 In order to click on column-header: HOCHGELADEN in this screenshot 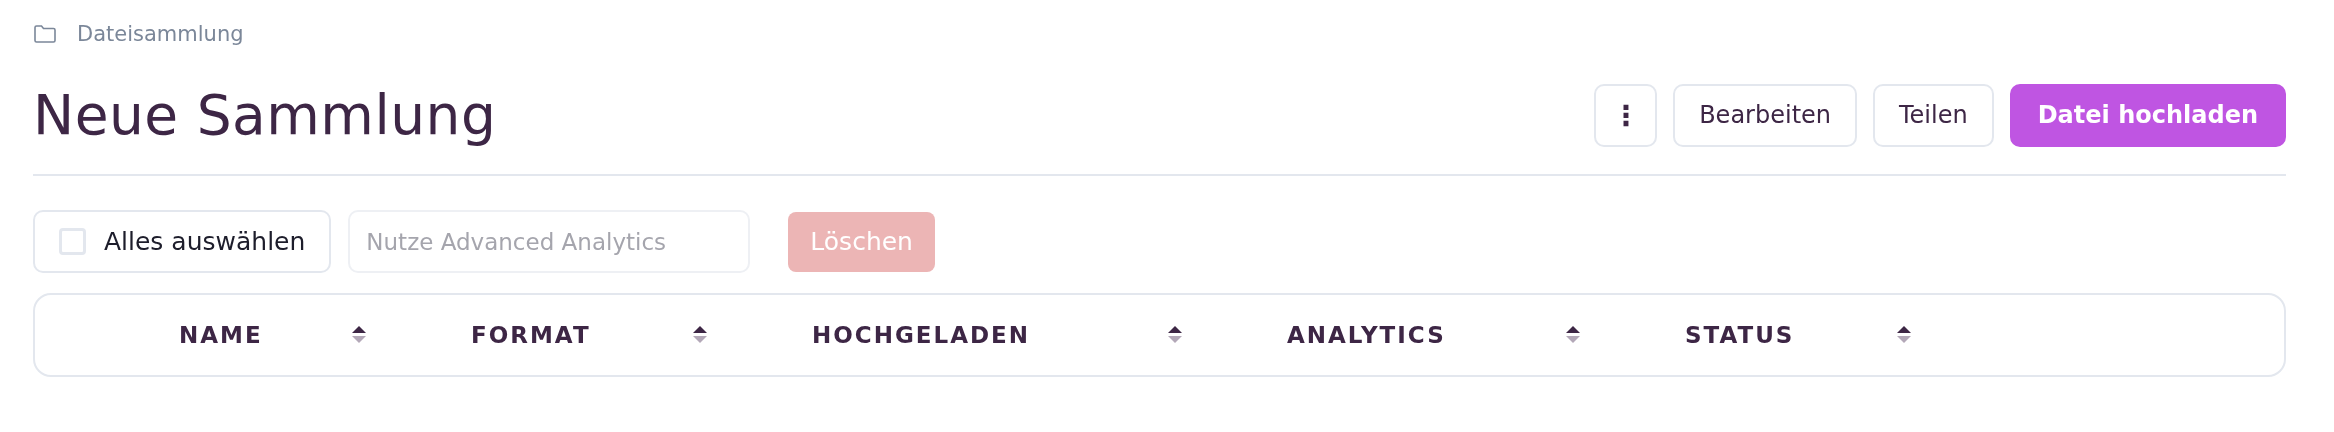, I will do `click(1049, 335)`.